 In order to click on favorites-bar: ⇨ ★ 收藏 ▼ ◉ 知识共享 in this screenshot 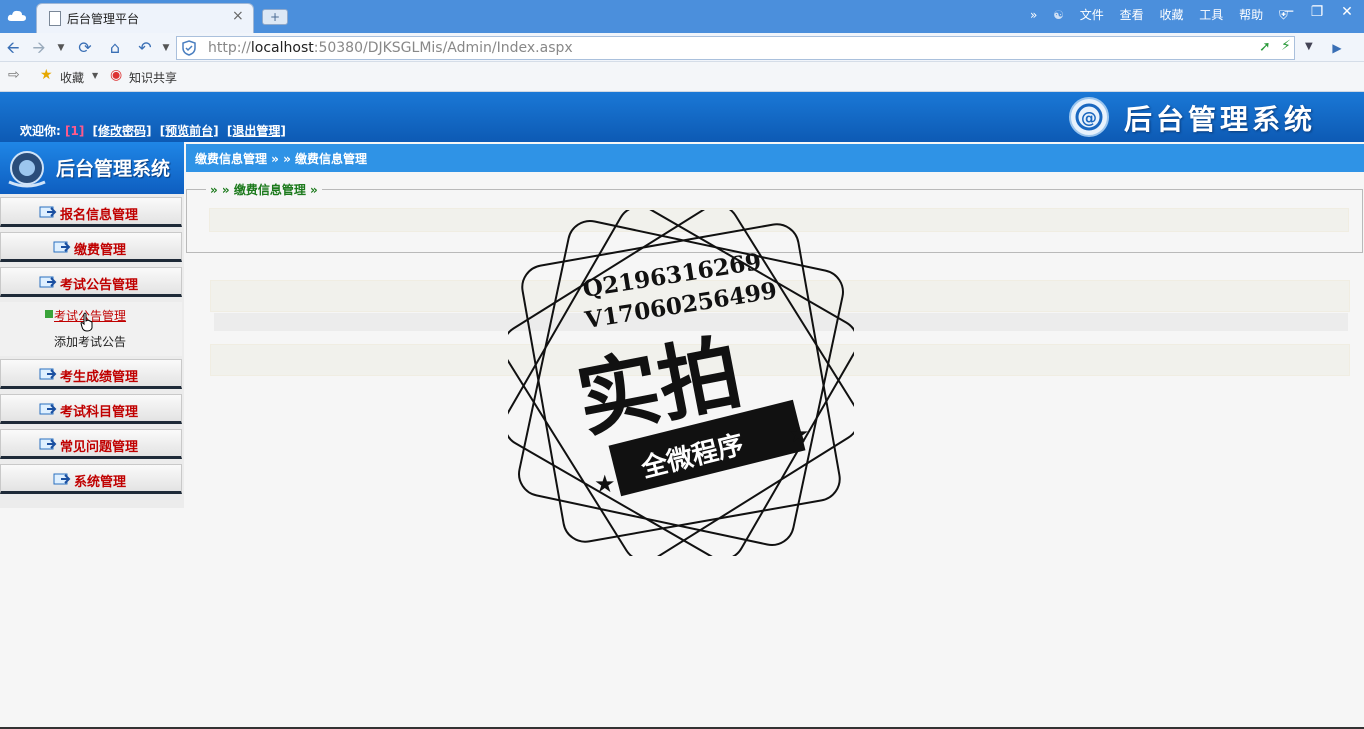, I will do `click(682, 77)`.